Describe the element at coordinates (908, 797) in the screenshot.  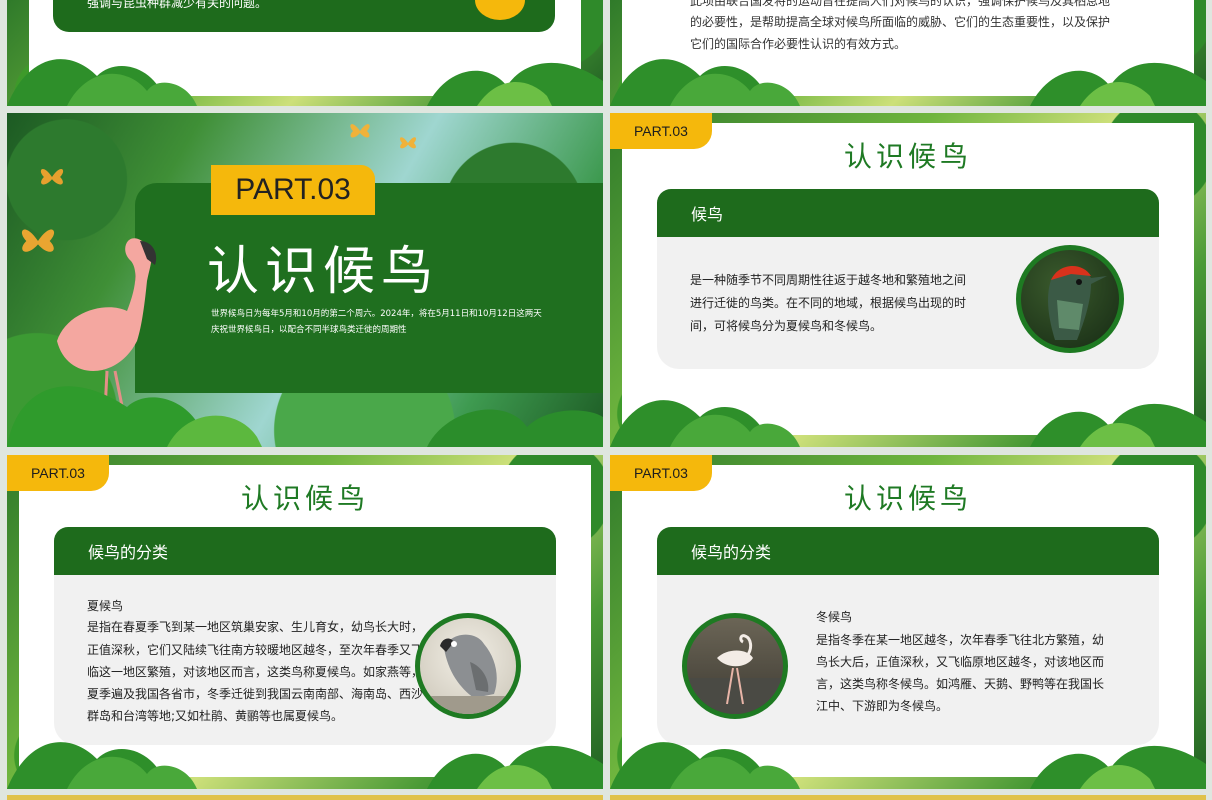
I see `slide-thumbnail-next-right` at that location.